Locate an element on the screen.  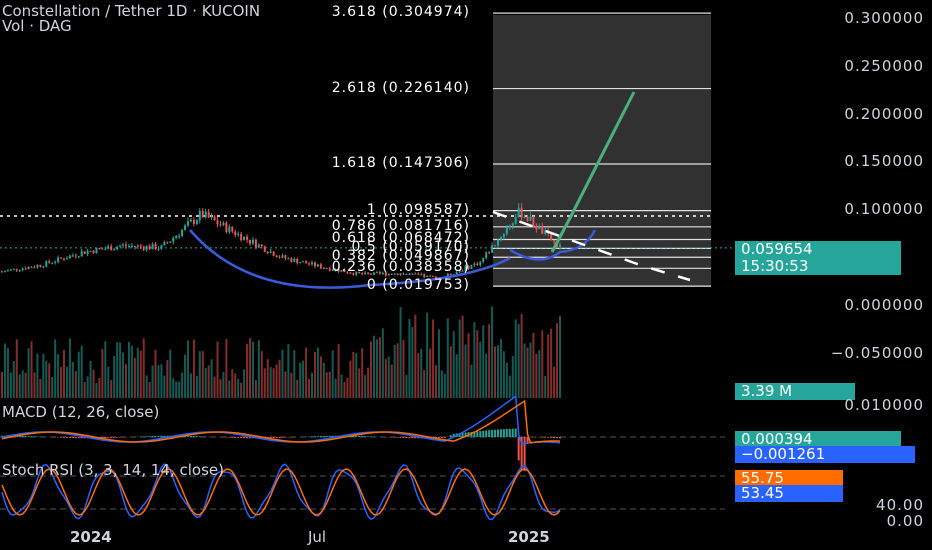
volume-bars is located at coordinates (281, 352).